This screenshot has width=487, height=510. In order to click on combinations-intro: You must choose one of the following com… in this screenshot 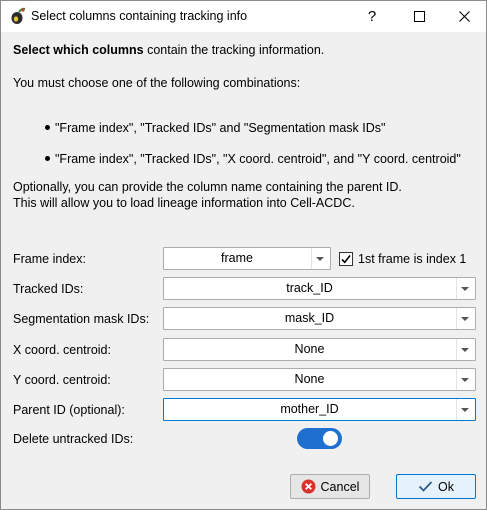, I will do `click(157, 83)`.